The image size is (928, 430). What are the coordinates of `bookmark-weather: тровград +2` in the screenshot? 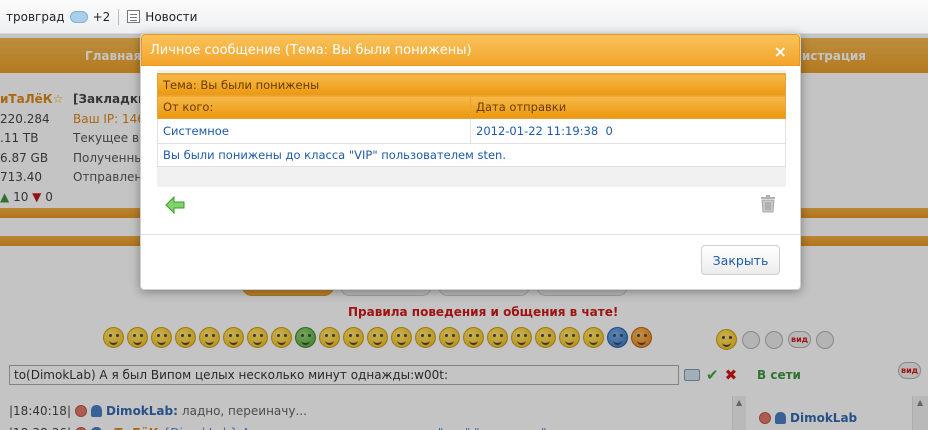 It's located at (58, 17).